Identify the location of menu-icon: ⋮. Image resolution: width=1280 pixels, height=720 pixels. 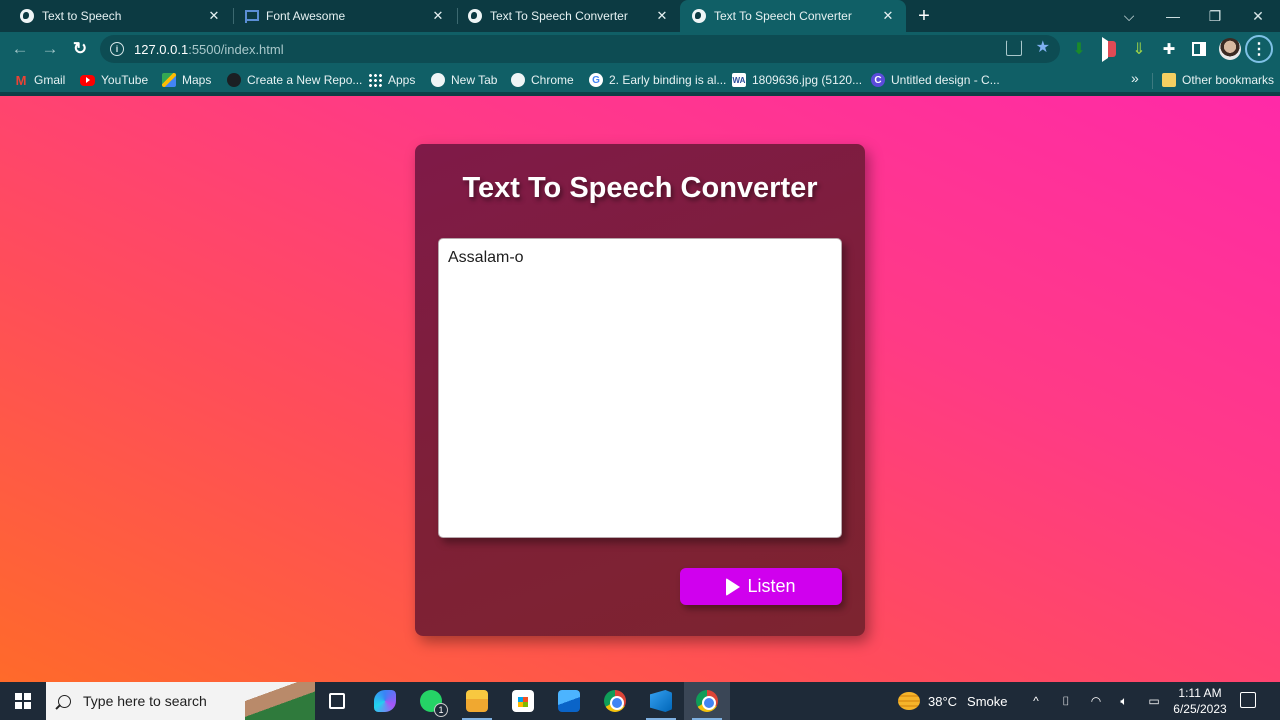
(1259, 49).